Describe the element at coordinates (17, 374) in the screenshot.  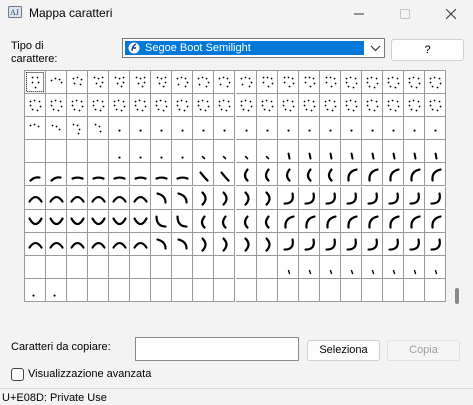
I see `advanced-view-checkbox` at that location.